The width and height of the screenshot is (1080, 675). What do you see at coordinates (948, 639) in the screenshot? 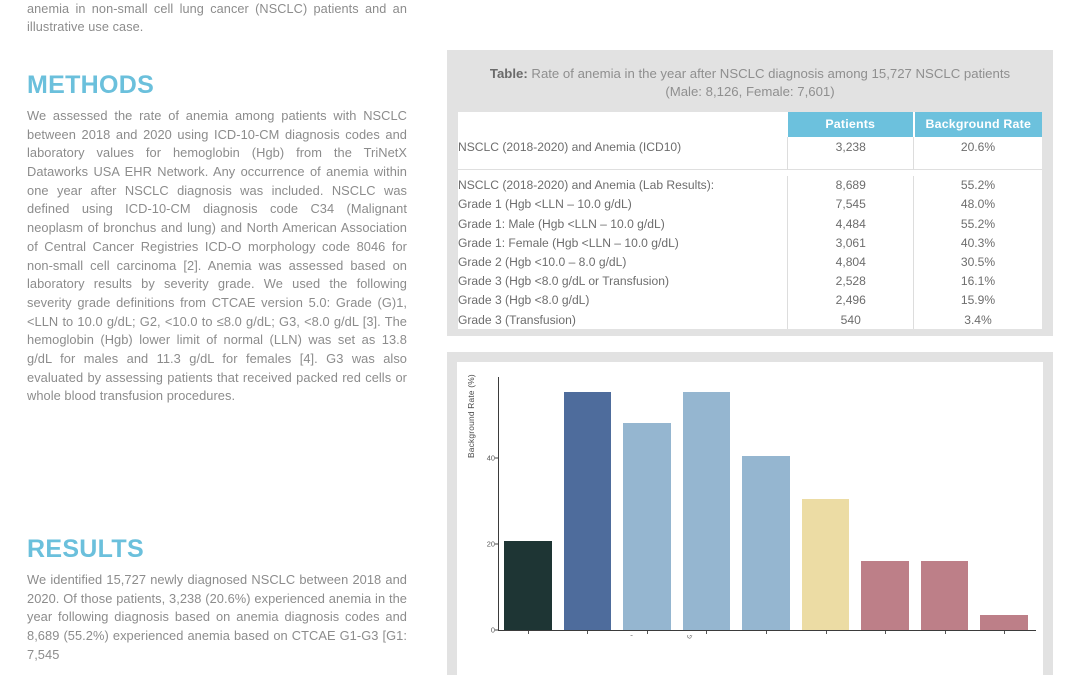
I see `x-tick-label: Grade 3 (Transfusion)` at bounding box center [948, 639].